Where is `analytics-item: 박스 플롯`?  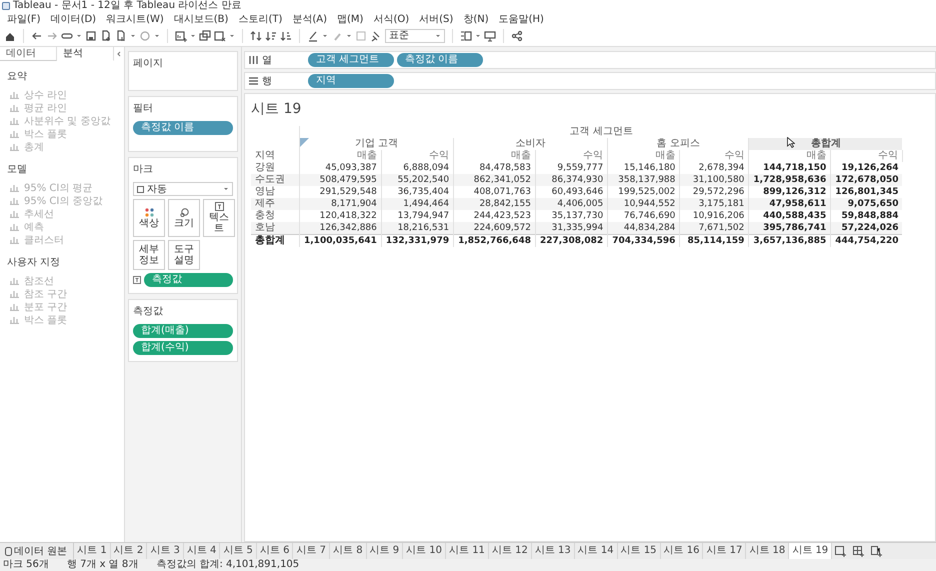
analytics-item: 박스 플롯 is located at coordinates (46, 320).